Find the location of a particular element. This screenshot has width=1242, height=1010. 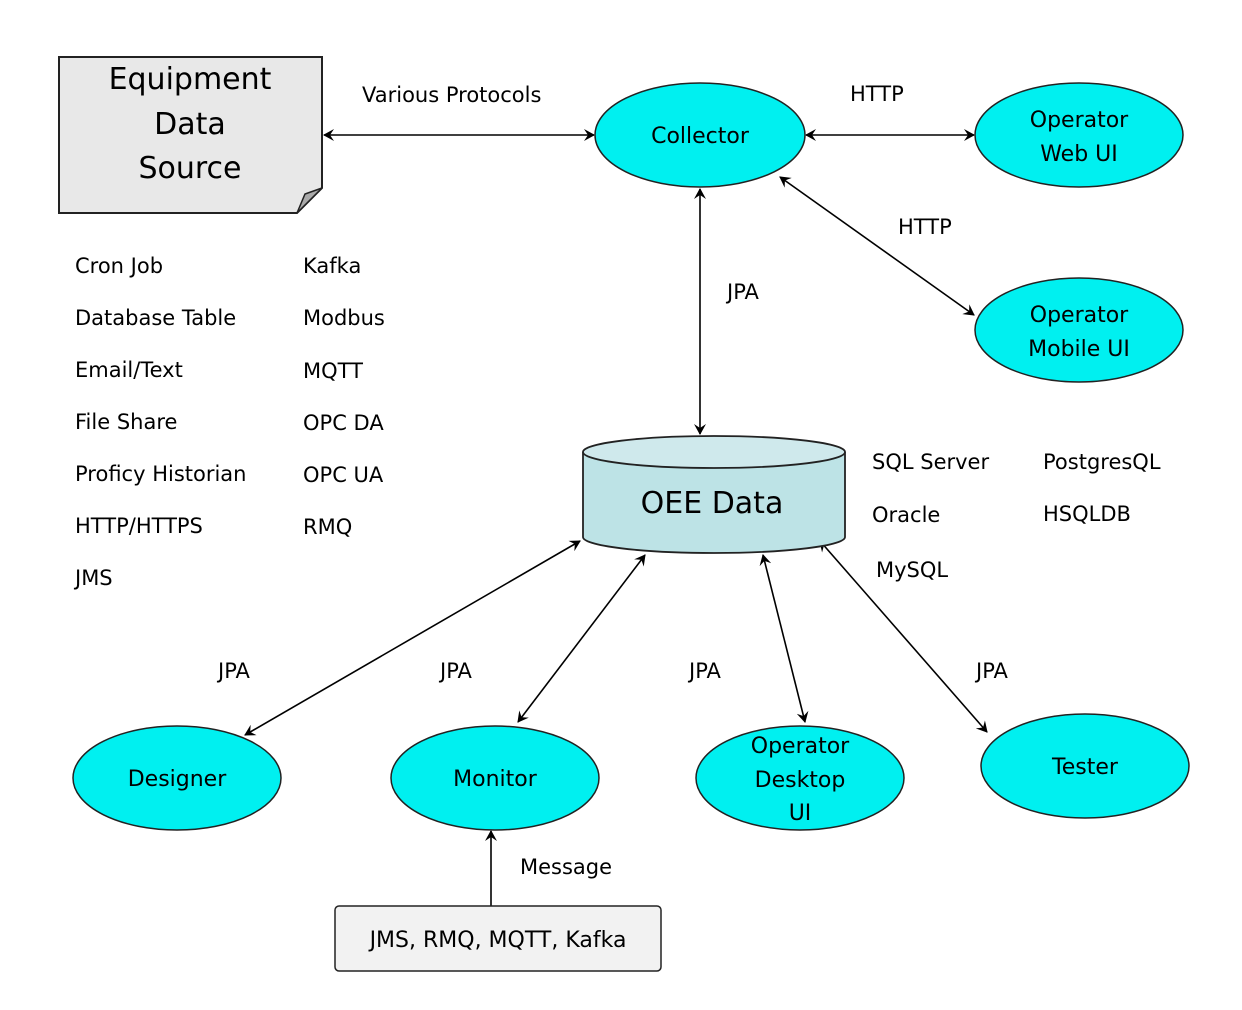

equipment-data-source: Equipment Data Source is located at coordinates (190, 135).